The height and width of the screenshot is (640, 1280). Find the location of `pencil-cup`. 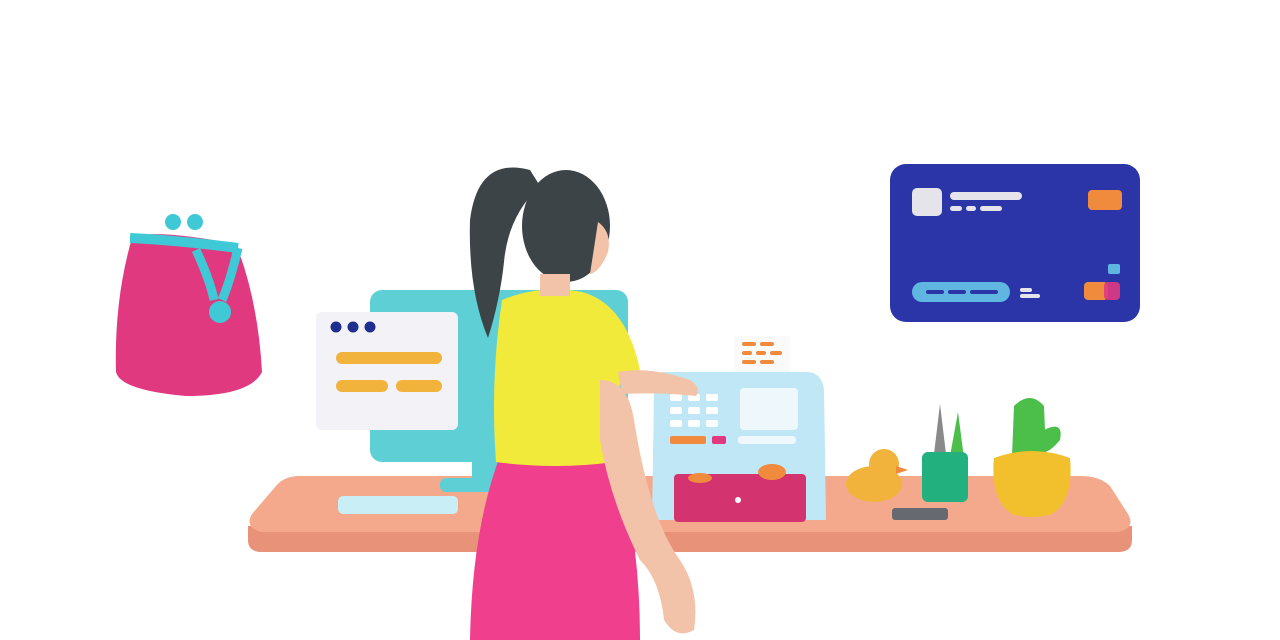

pencil-cup is located at coordinates (945, 453).